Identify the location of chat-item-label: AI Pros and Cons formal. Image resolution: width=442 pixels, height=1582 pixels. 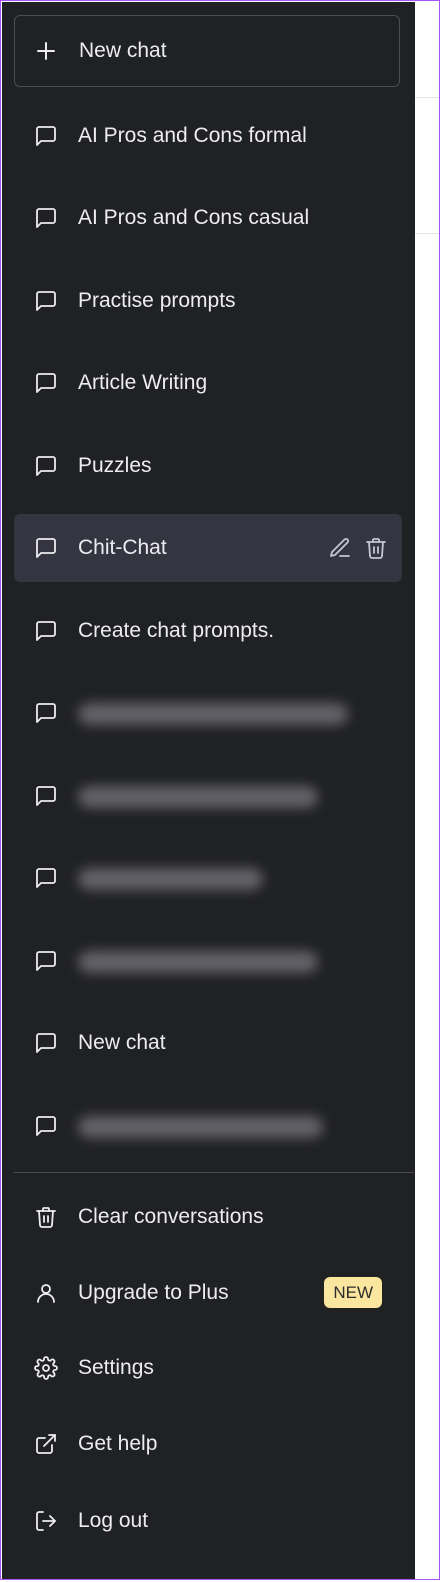
(192, 135).